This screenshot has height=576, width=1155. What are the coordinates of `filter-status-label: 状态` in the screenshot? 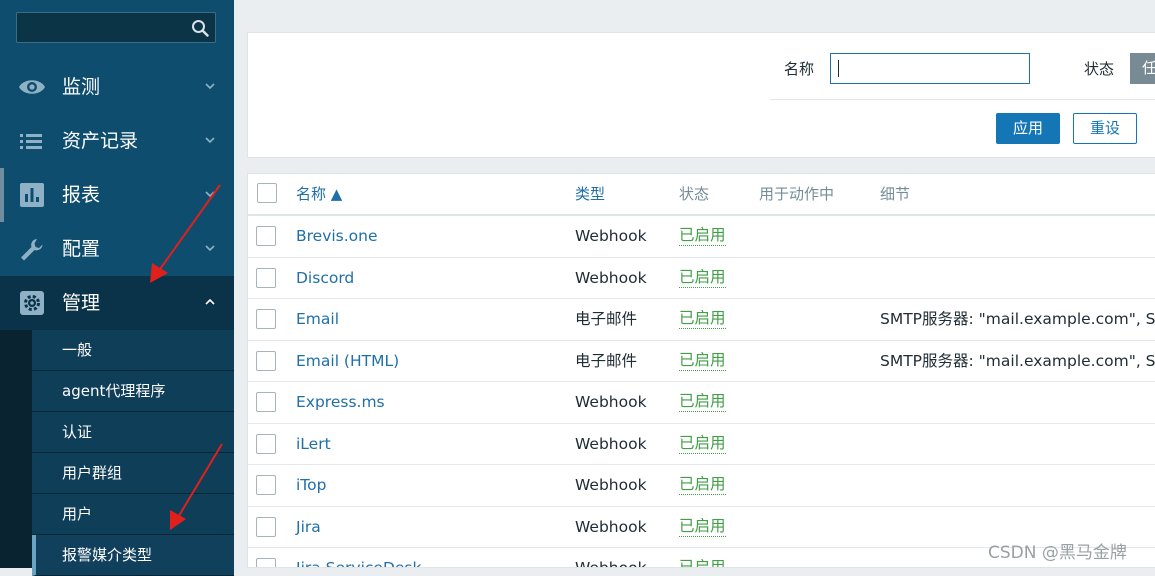 It's located at (1099, 69).